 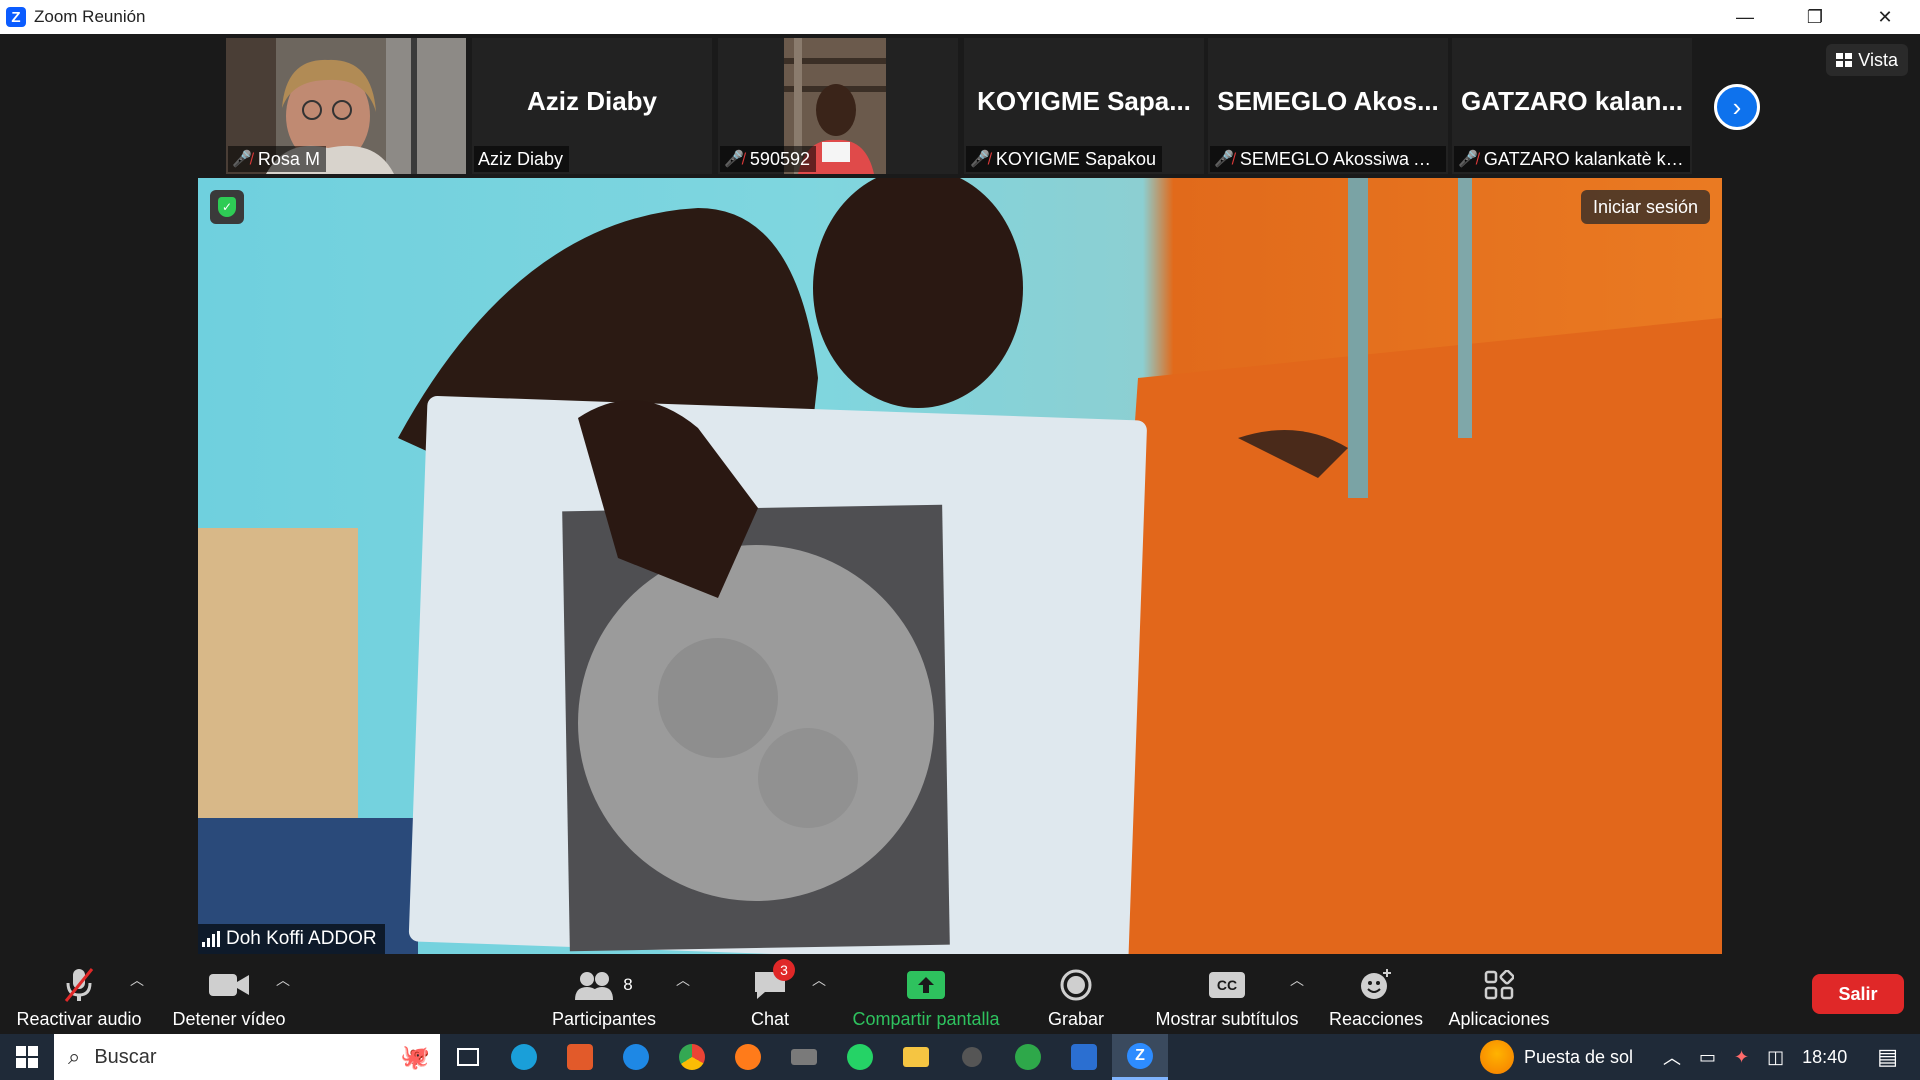 I want to click on close-button: ✕, so click(x=1885, y=17).